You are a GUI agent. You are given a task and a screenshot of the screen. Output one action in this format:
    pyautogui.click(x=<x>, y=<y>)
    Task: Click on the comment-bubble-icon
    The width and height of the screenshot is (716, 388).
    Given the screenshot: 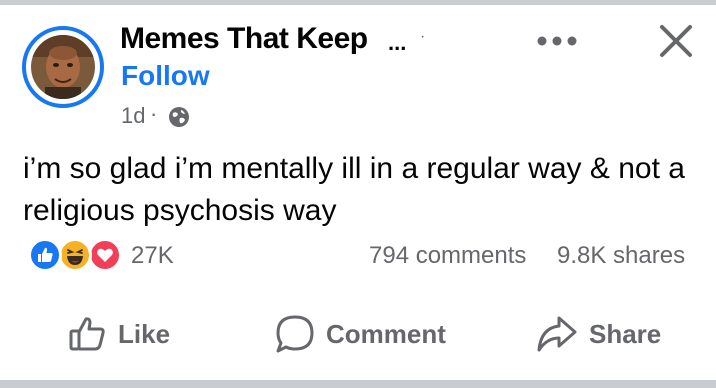 What is the action you would take?
    pyautogui.click(x=295, y=334)
    